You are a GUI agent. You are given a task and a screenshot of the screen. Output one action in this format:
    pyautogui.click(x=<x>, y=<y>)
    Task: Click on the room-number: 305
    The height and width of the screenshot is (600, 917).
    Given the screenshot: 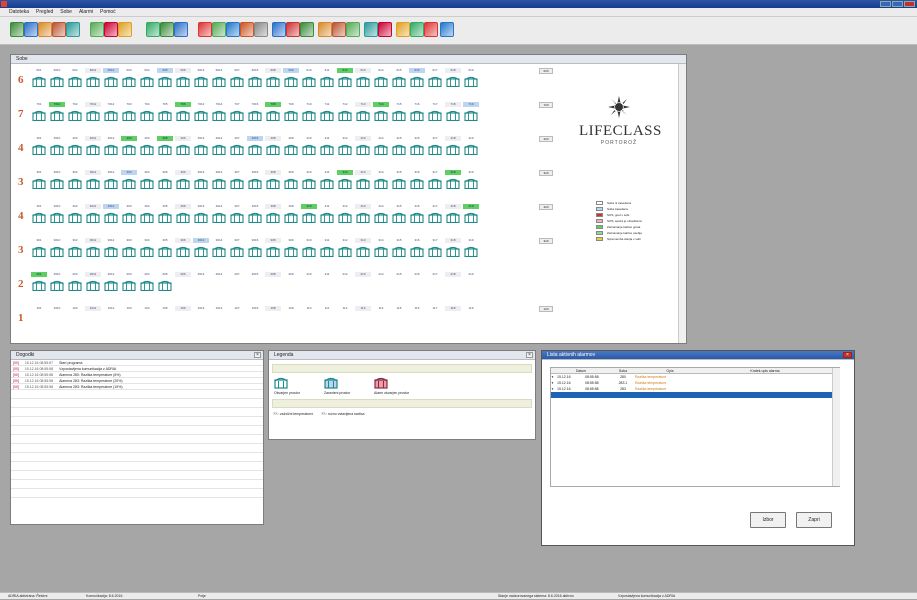 What is the action you would take?
    pyautogui.click(x=165, y=240)
    